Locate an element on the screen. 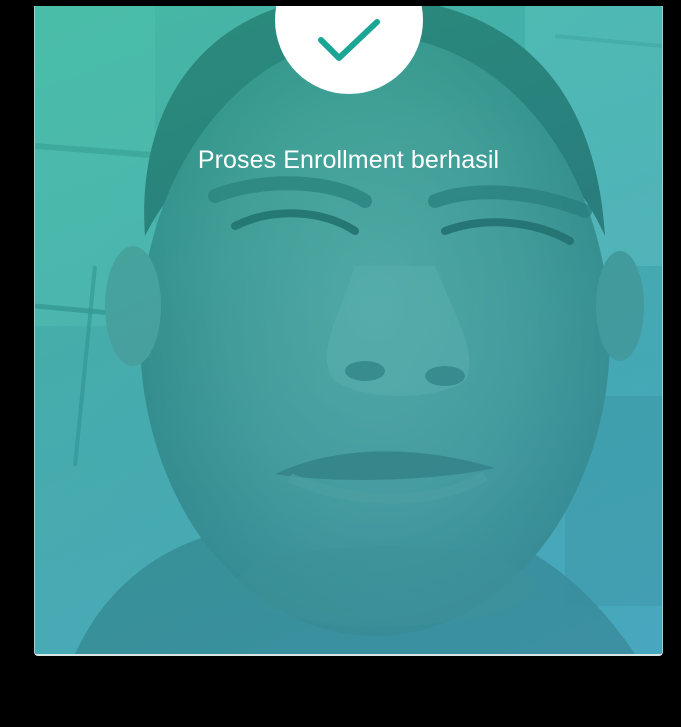 This screenshot has height=727, width=681. bottom-black-area is located at coordinates (340, 691).